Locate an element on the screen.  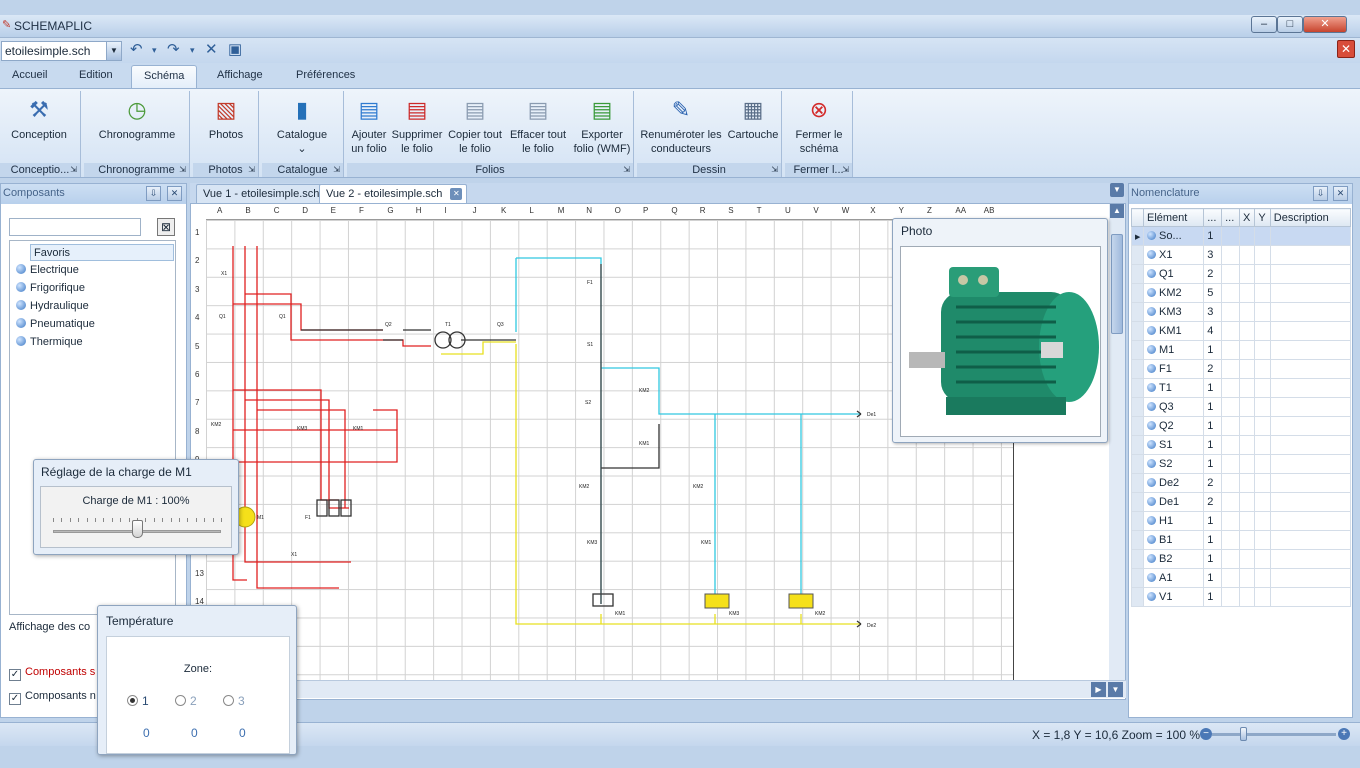
chevron-down-icon: ▼ is located at coordinates (113, 51).